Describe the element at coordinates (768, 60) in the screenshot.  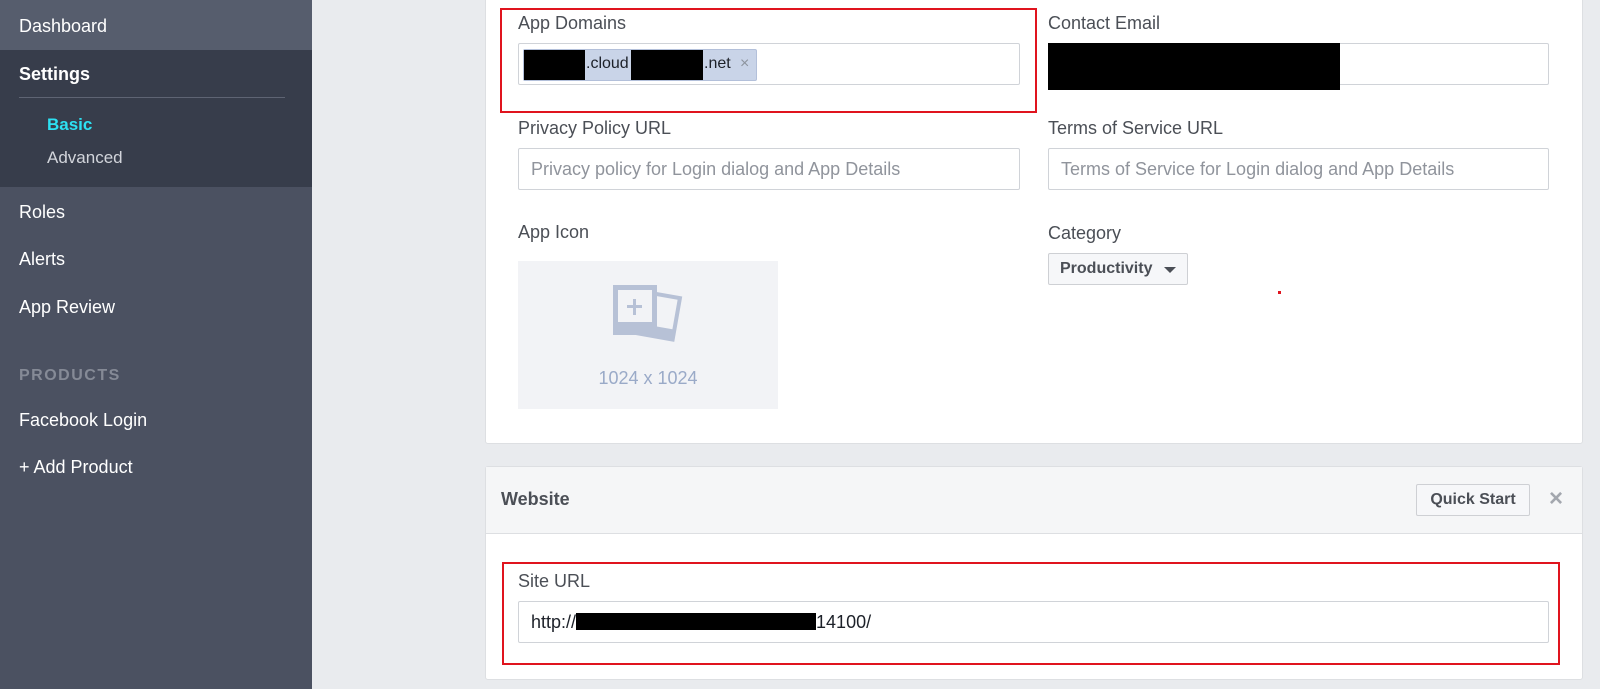
I see `highlight-box-app-domains` at that location.